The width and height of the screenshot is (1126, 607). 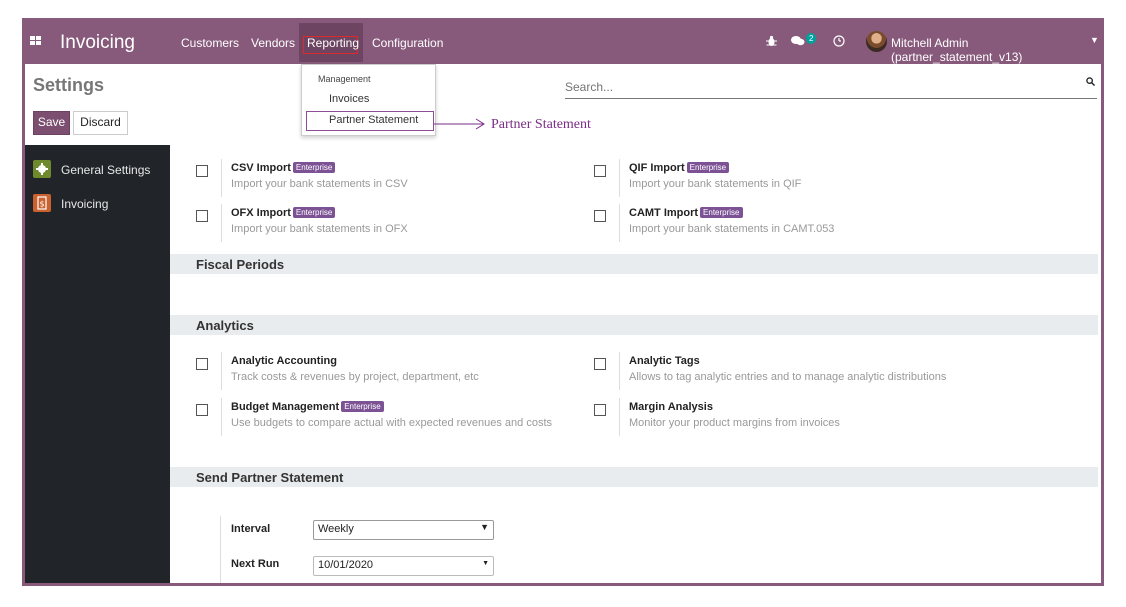 I want to click on budget-management-checkbox, so click(x=202, y=410).